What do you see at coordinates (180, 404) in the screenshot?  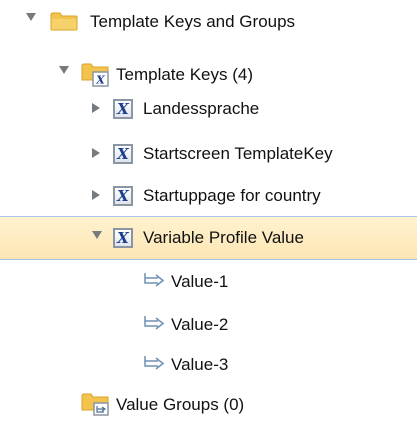 I see `tree-node-label: Value Groups (0)` at bounding box center [180, 404].